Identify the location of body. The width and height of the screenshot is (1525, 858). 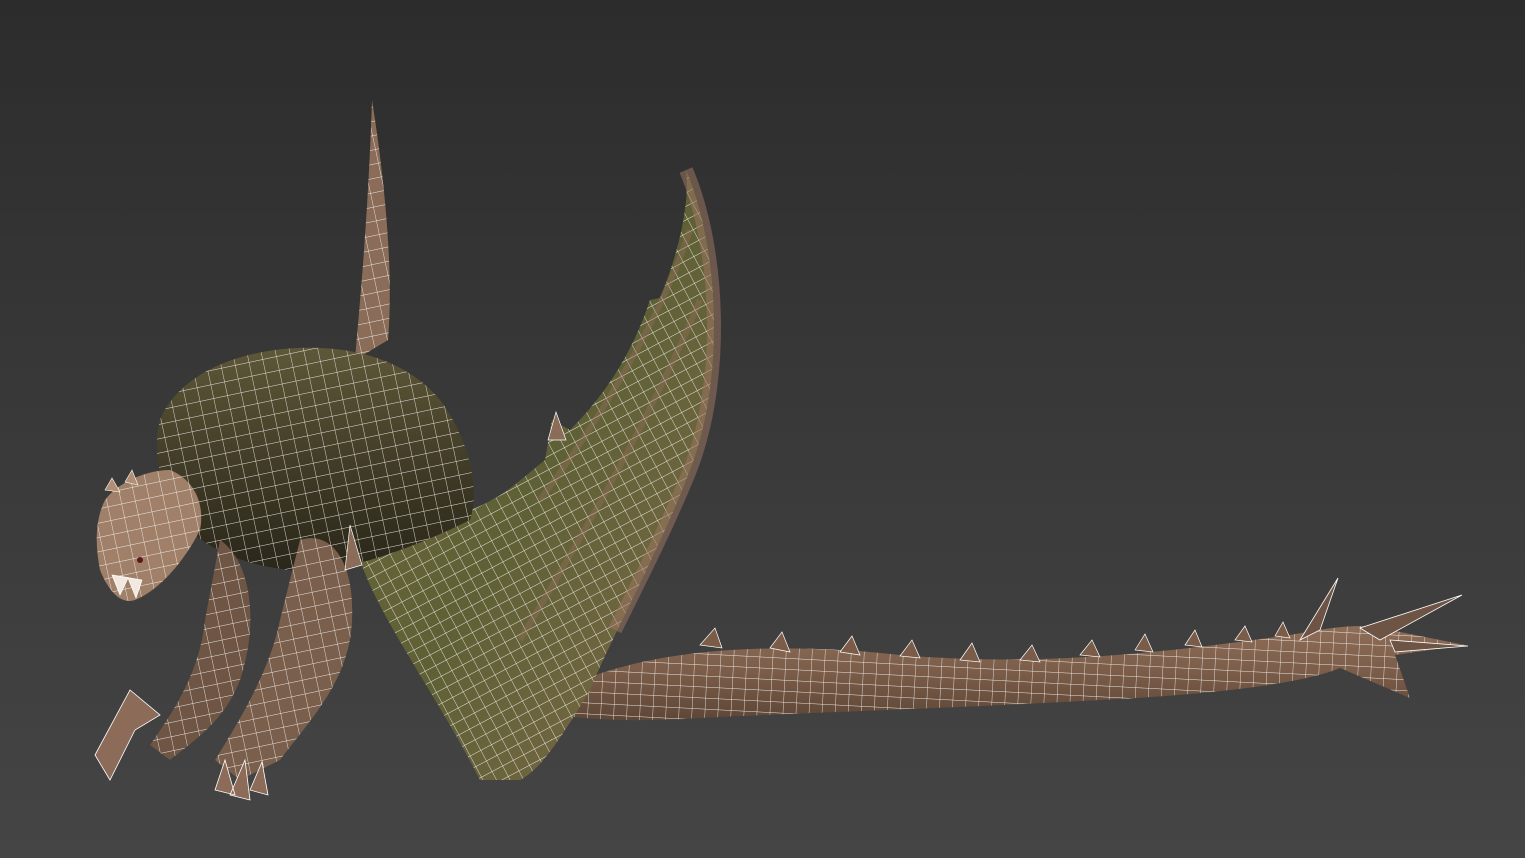
(315, 459).